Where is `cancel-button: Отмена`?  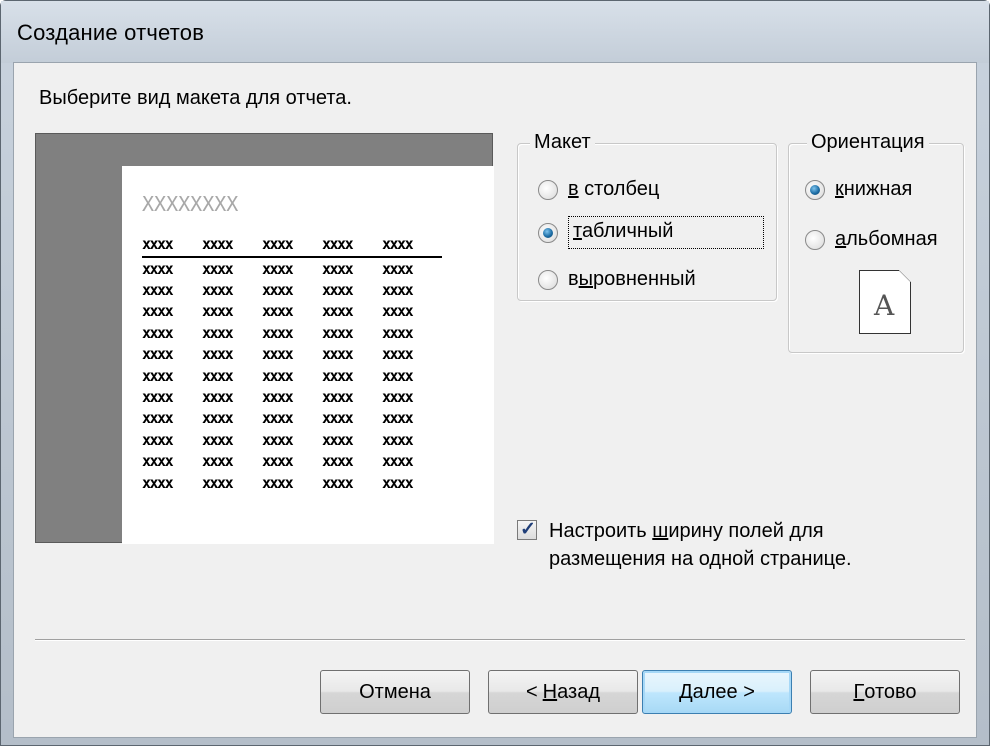 cancel-button: Отмена is located at coordinates (395, 692).